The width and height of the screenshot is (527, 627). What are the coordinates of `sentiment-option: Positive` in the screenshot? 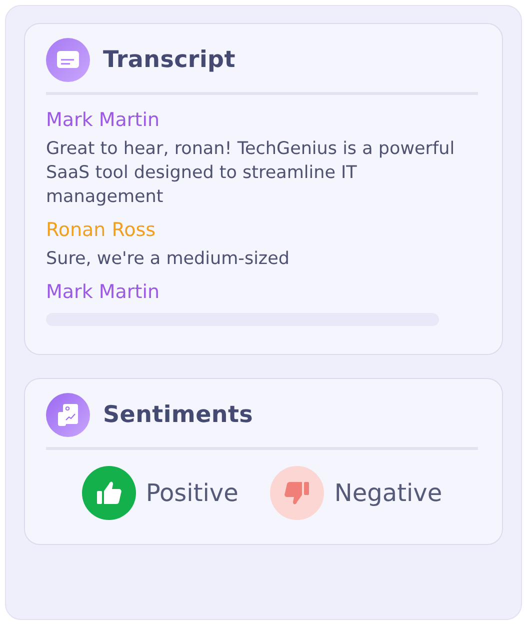 It's located at (160, 493).